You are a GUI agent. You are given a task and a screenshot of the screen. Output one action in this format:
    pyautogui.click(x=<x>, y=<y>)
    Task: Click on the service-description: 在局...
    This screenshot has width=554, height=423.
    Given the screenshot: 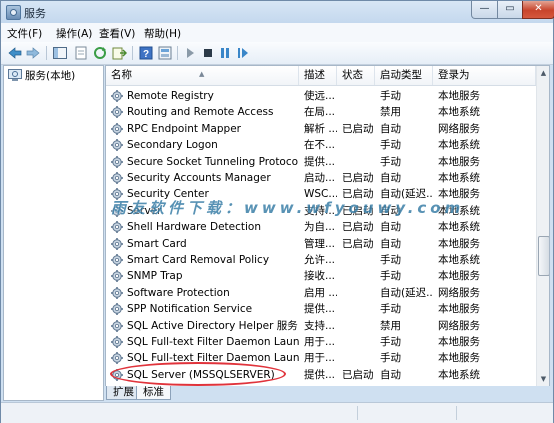 What is the action you would take?
    pyautogui.click(x=320, y=112)
    